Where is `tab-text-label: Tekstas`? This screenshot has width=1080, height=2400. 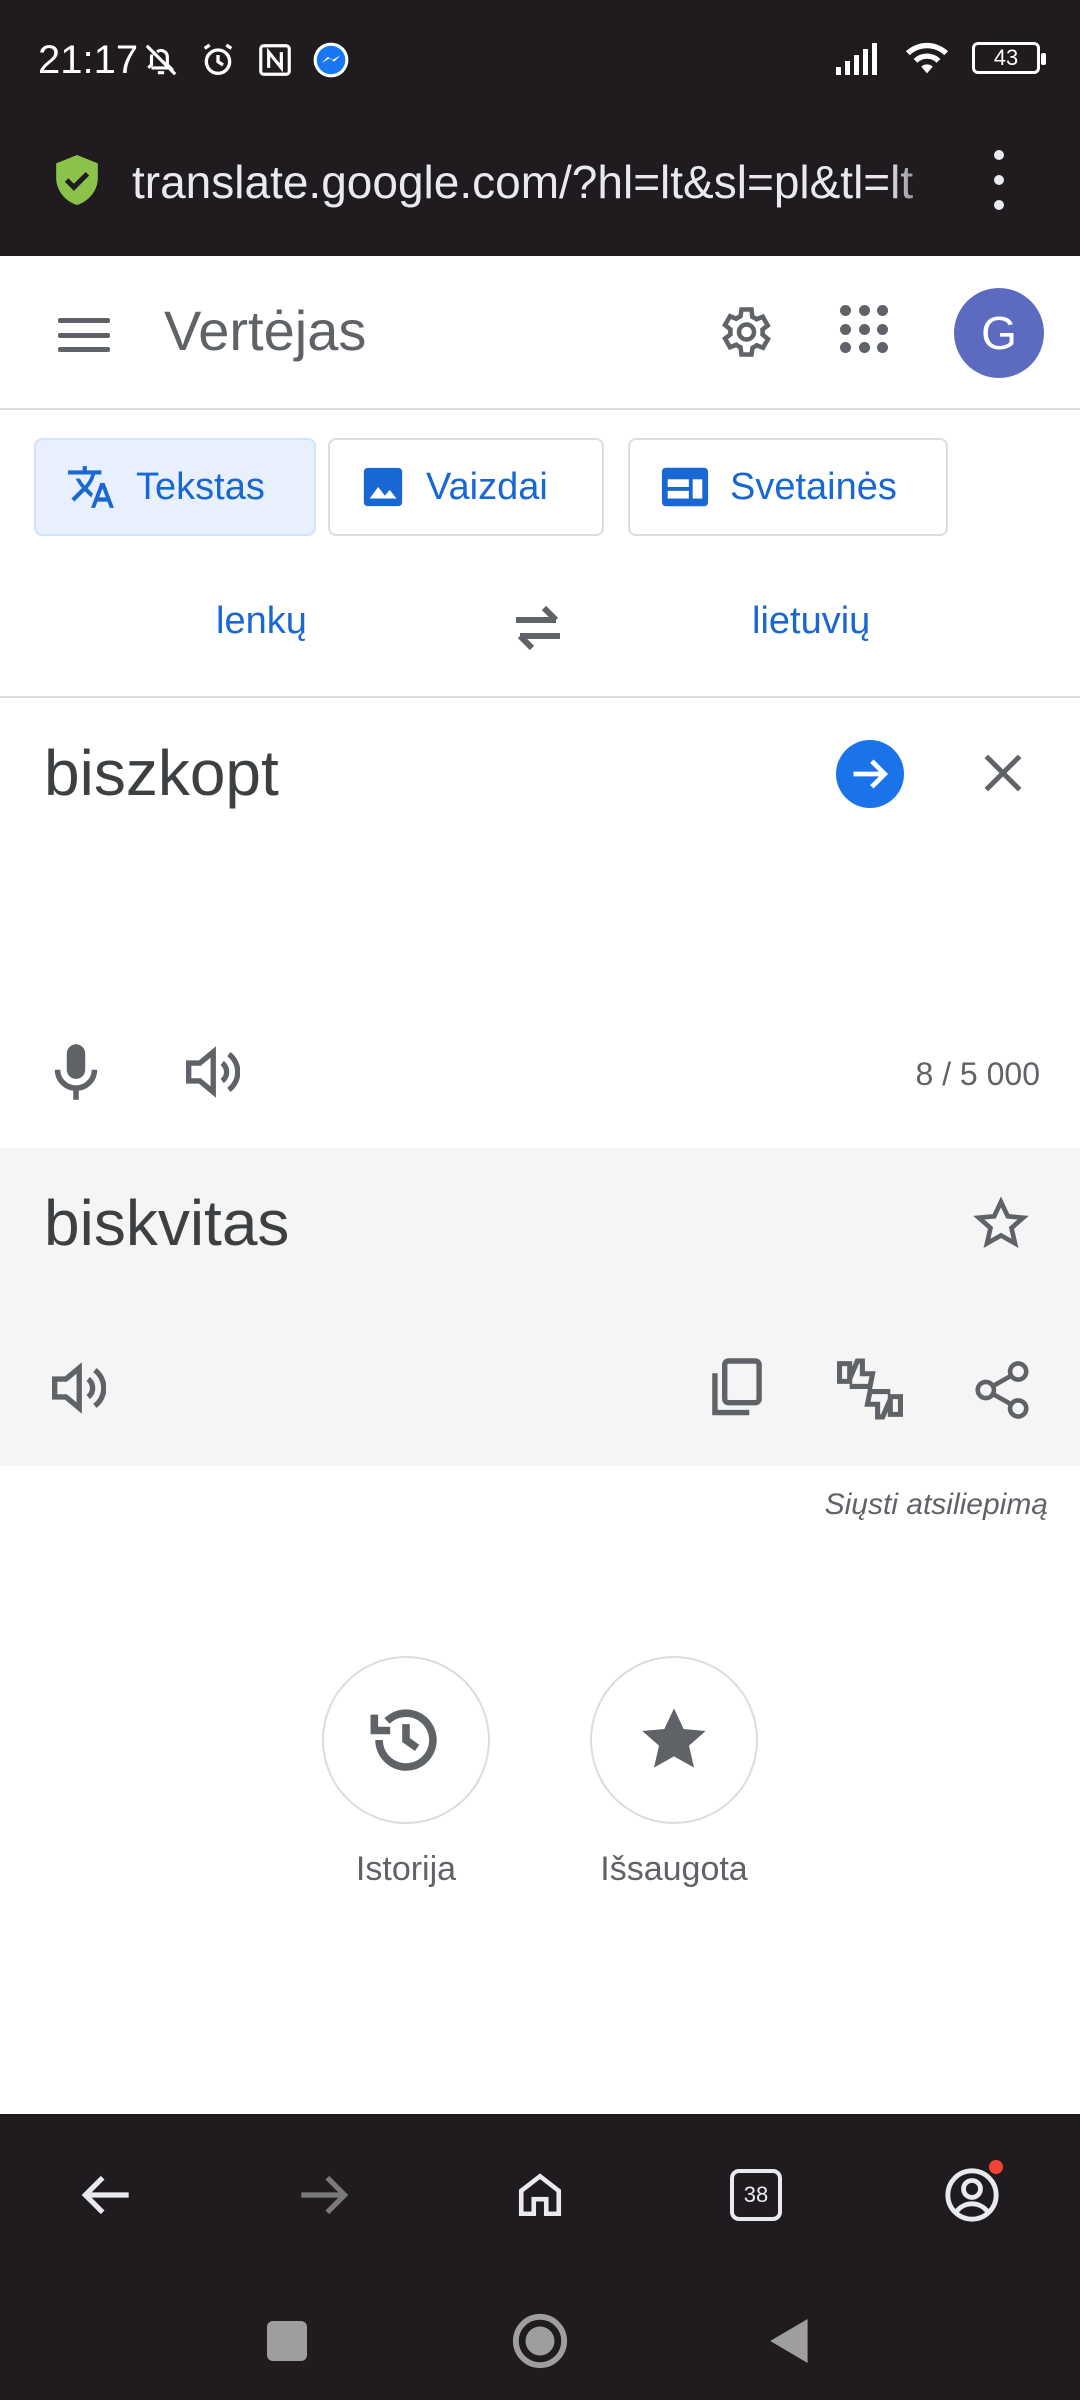
tab-text-label: Tekstas is located at coordinates (200, 486).